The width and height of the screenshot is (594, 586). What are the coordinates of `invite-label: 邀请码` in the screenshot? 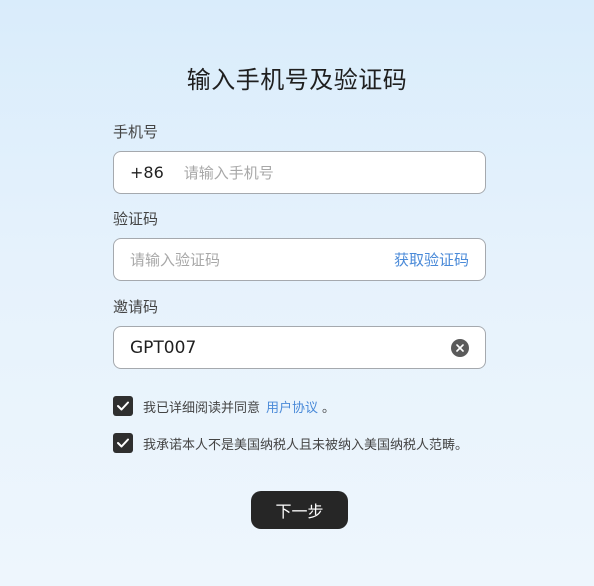 It's located at (136, 307).